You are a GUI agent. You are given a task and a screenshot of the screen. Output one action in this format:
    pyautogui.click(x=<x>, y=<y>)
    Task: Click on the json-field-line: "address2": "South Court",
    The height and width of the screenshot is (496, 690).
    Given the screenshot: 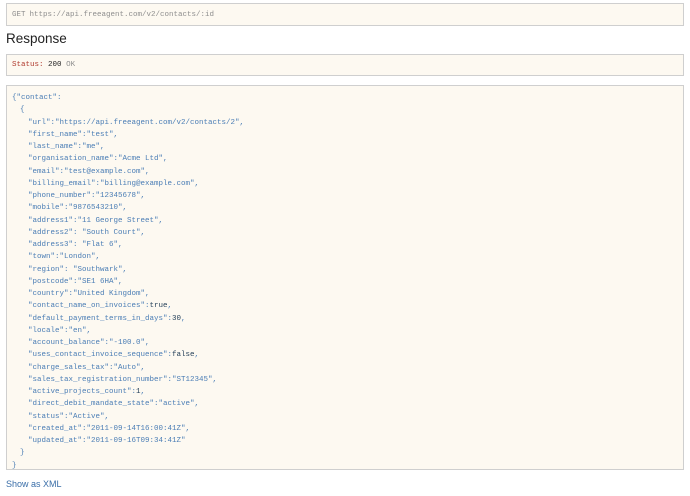 What is the action you would take?
    pyautogui.click(x=128, y=233)
    